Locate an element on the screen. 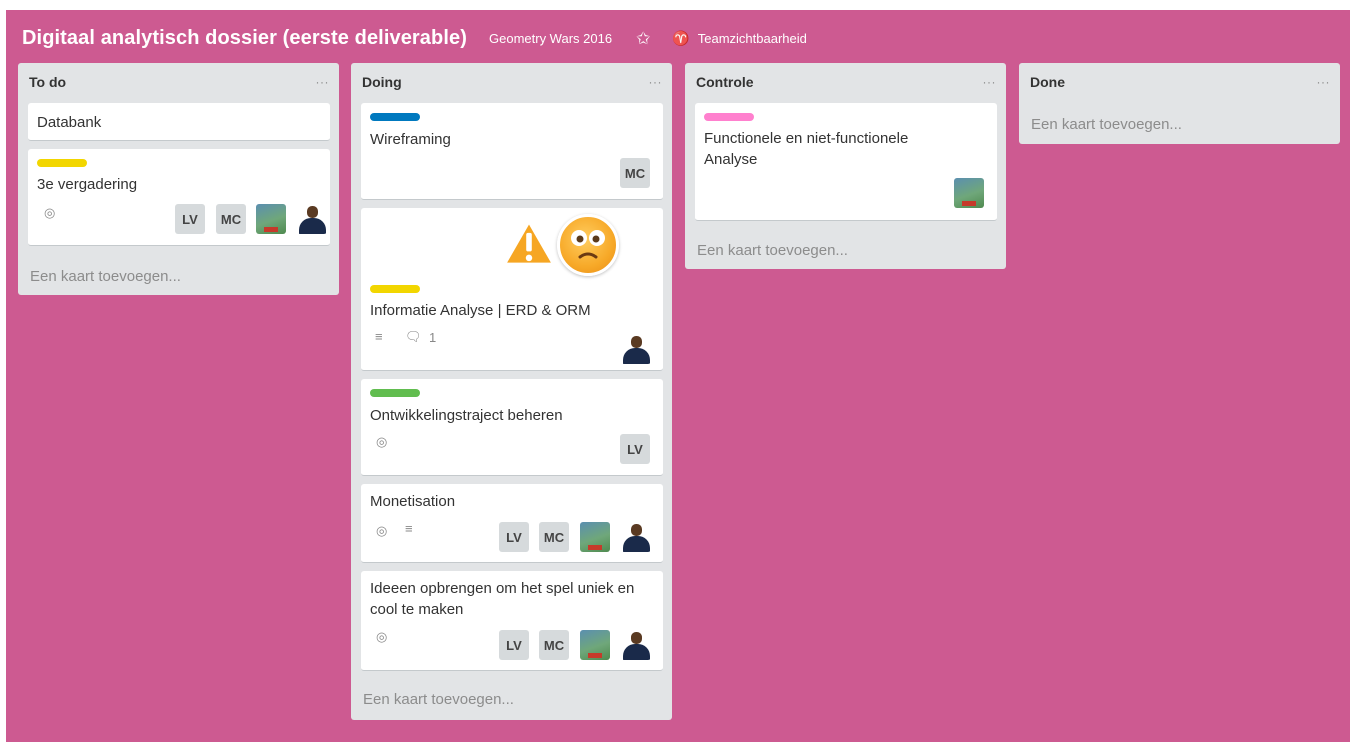 Image resolution: width=1350 pixels, height=742 pixels. board-team: Geometry Wars 2016 is located at coordinates (550, 38).